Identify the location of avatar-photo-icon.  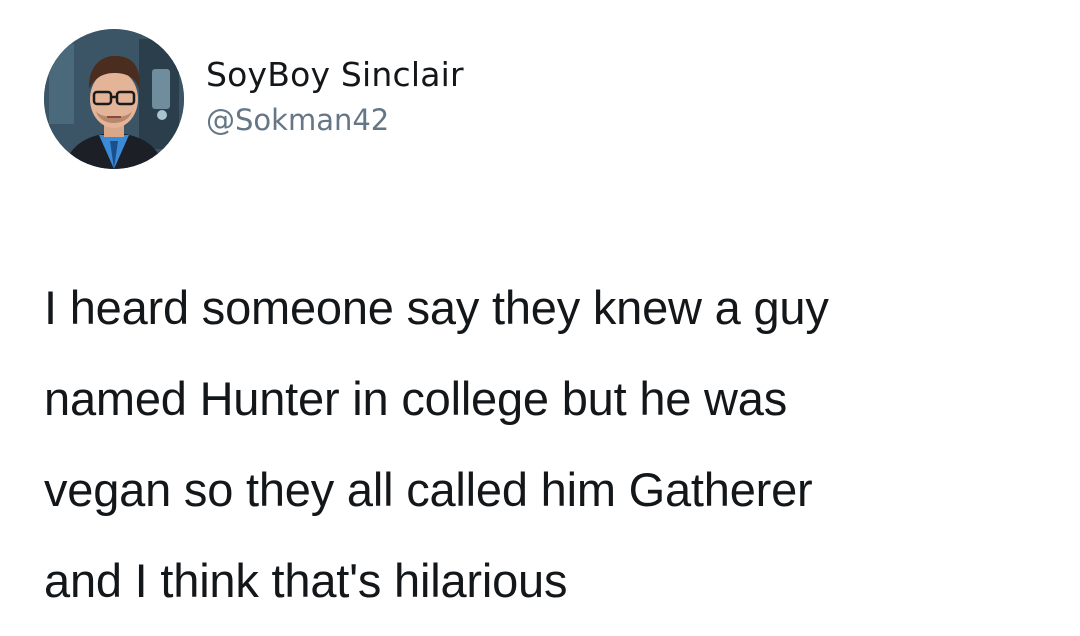
(114, 99).